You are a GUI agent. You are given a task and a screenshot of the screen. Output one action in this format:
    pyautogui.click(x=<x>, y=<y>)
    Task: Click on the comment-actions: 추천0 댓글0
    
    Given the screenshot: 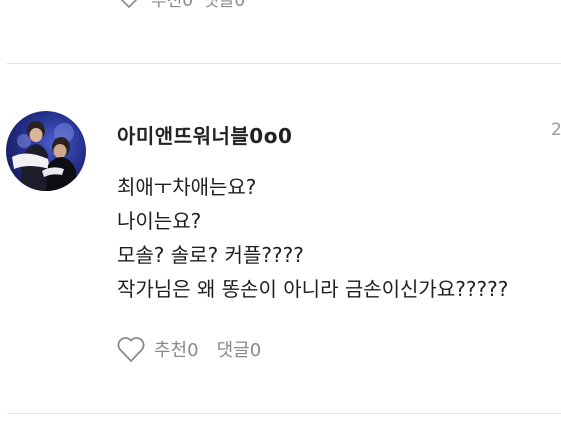 What is the action you would take?
    pyautogui.click(x=188, y=349)
    